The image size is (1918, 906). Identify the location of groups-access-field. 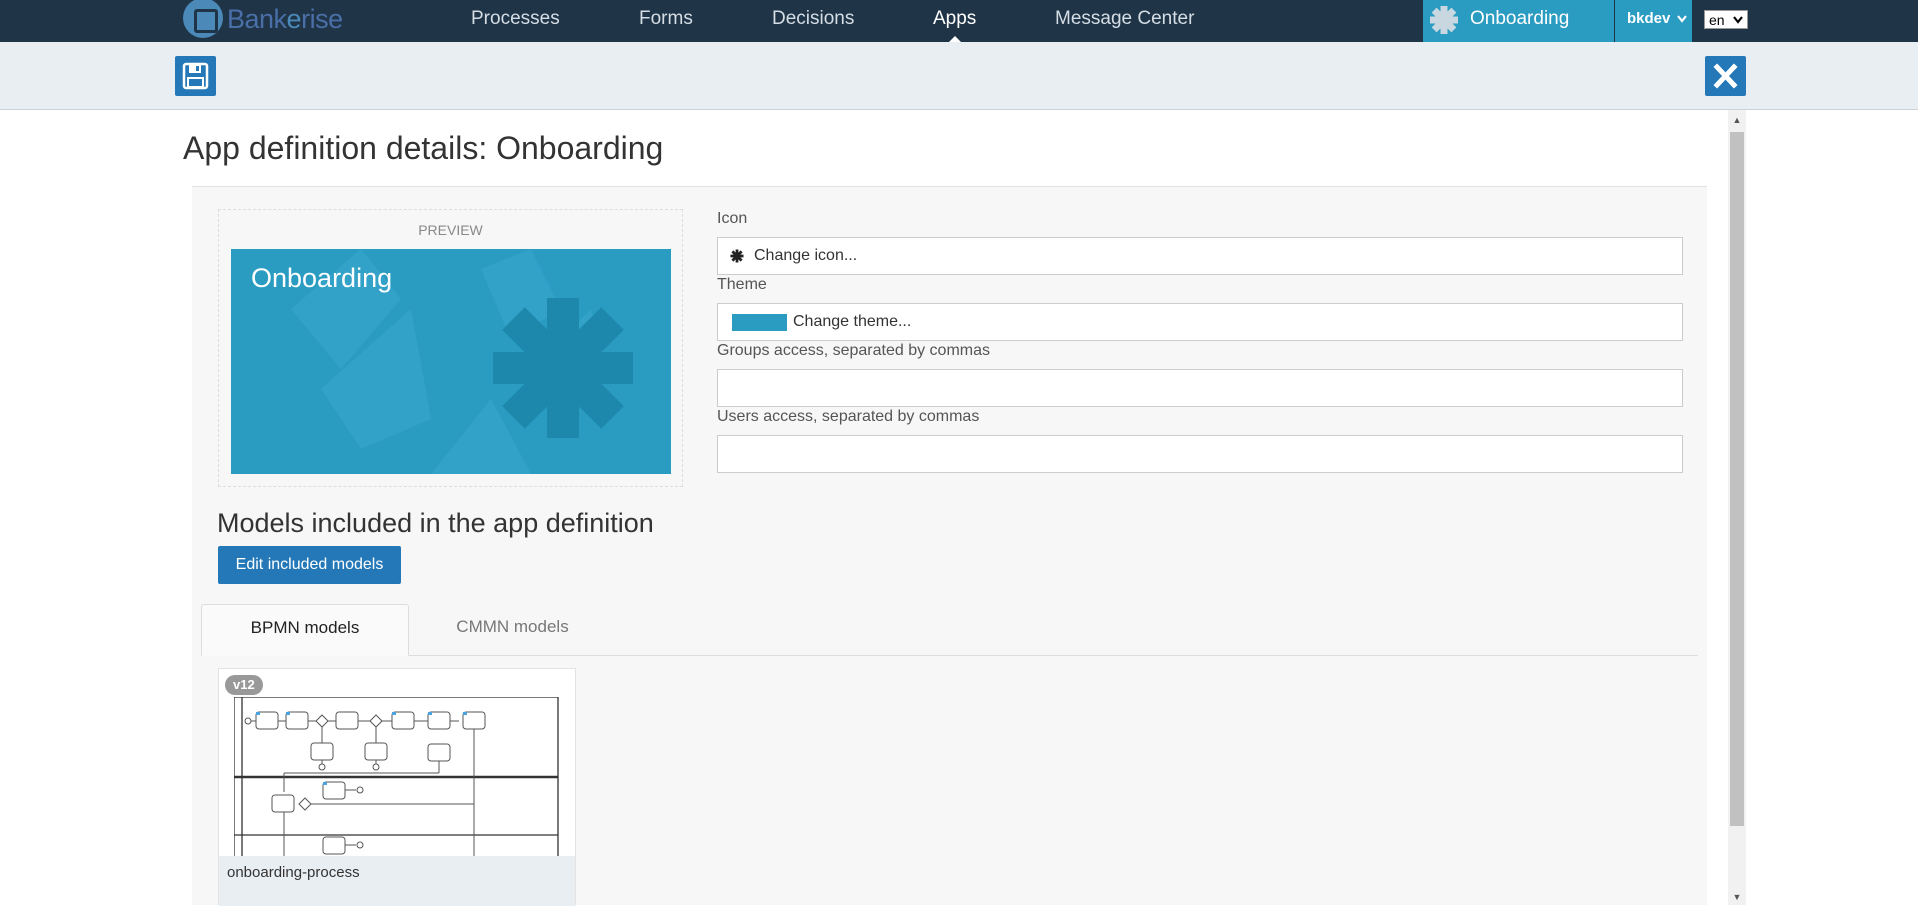
(1200, 388).